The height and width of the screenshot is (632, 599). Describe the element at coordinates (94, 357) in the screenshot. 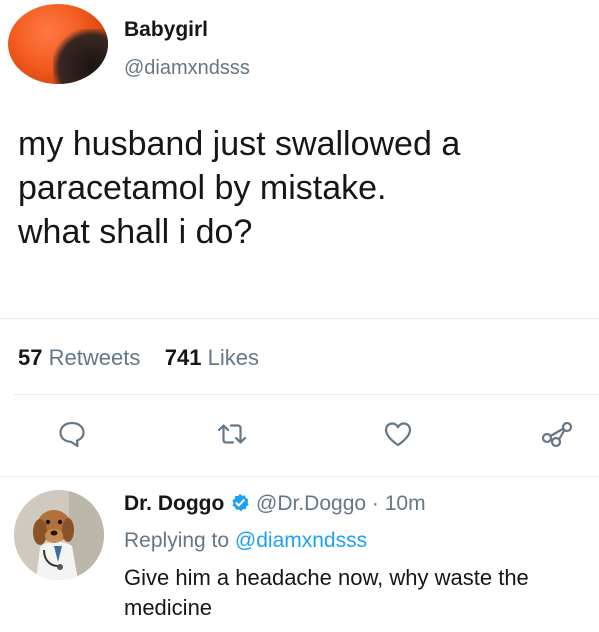

I see `retweets-label: Retweets` at that location.